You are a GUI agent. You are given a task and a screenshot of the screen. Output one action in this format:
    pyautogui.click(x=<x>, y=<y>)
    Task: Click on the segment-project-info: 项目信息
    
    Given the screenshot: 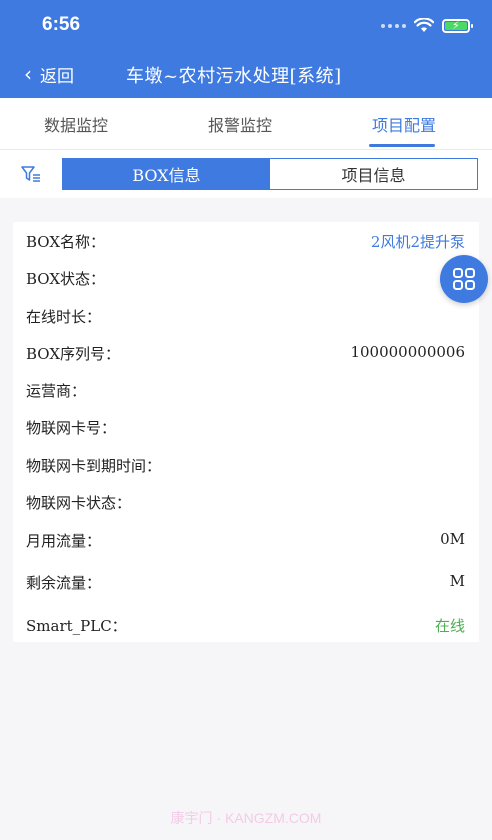 What is the action you would take?
    pyautogui.click(x=373, y=174)
    